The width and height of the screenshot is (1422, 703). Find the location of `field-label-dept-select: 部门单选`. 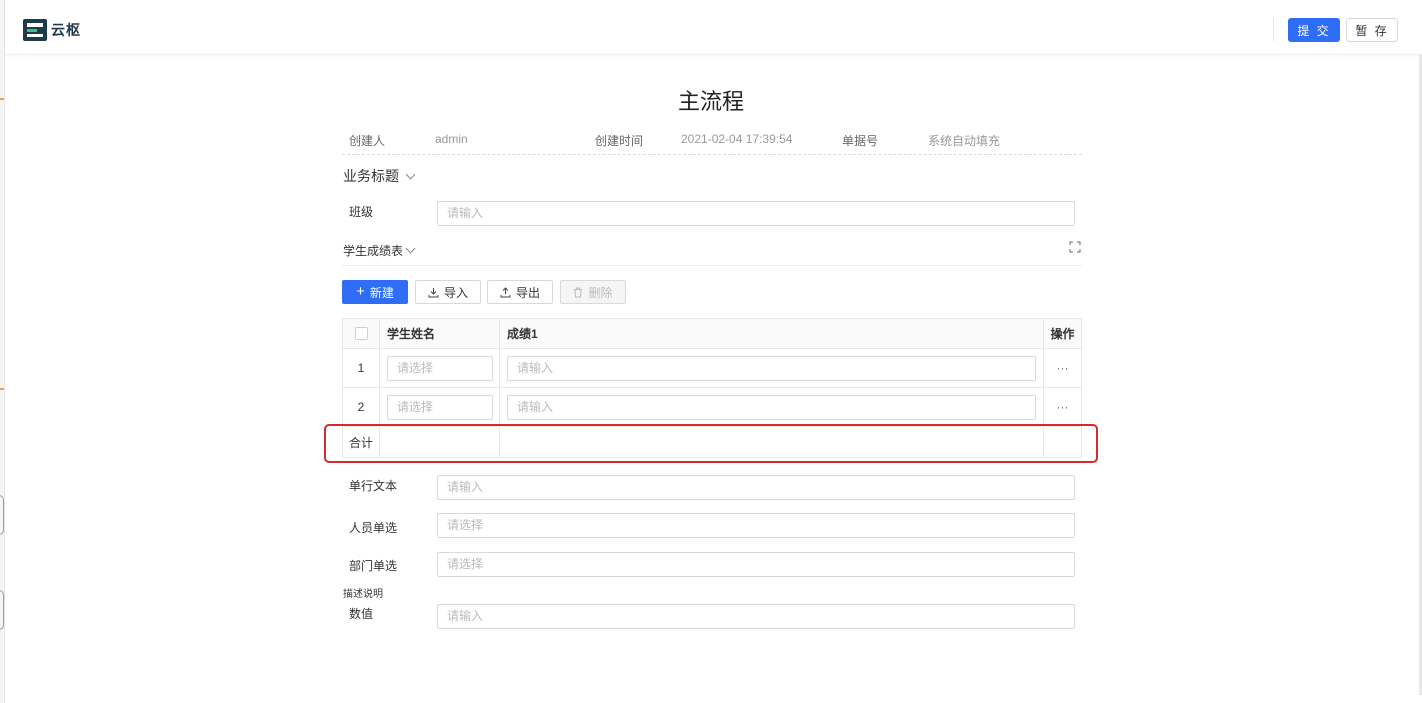

field-label-dept-select: 部门单选 is located at coordinates (373, 566).